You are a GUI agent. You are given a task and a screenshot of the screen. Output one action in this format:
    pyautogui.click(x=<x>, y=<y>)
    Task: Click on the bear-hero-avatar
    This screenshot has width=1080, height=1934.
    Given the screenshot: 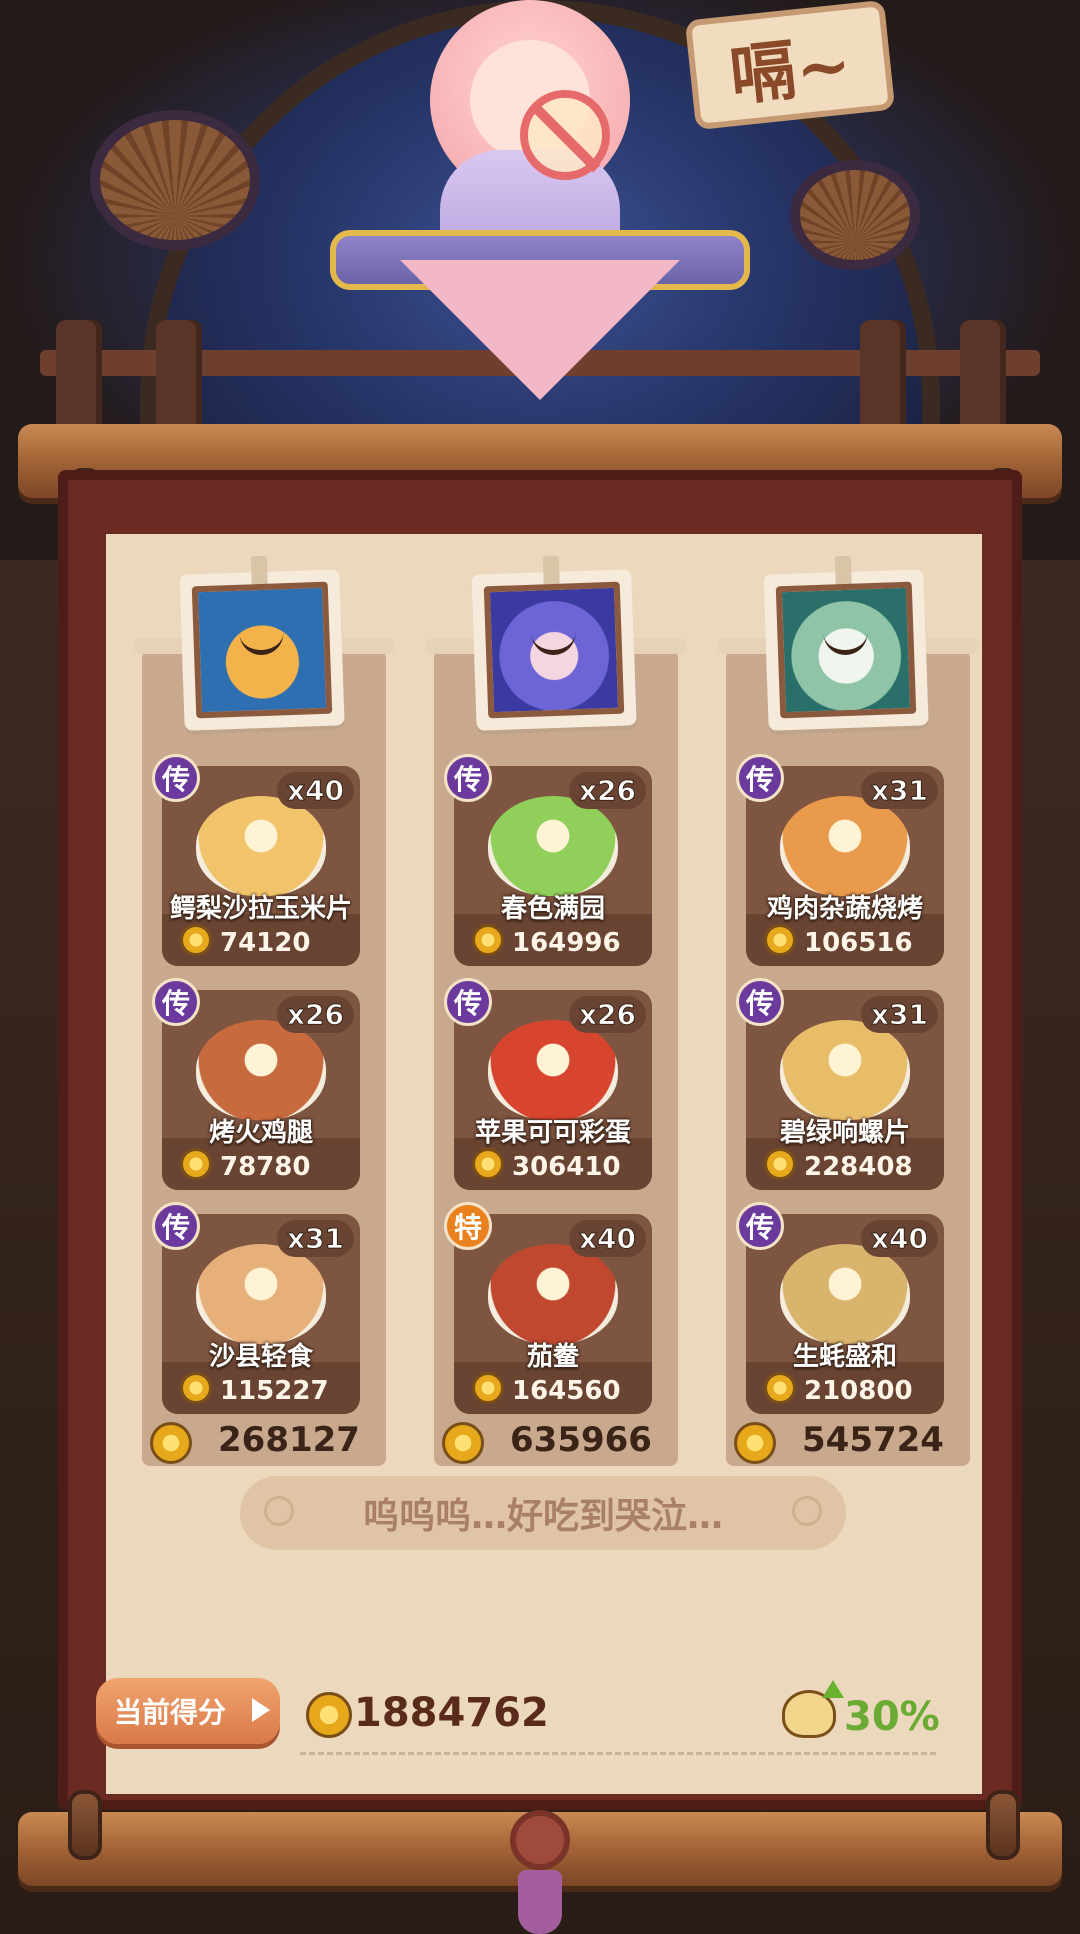 What is the action you would take?
    pyautogui.click(x=262, y=650)
    